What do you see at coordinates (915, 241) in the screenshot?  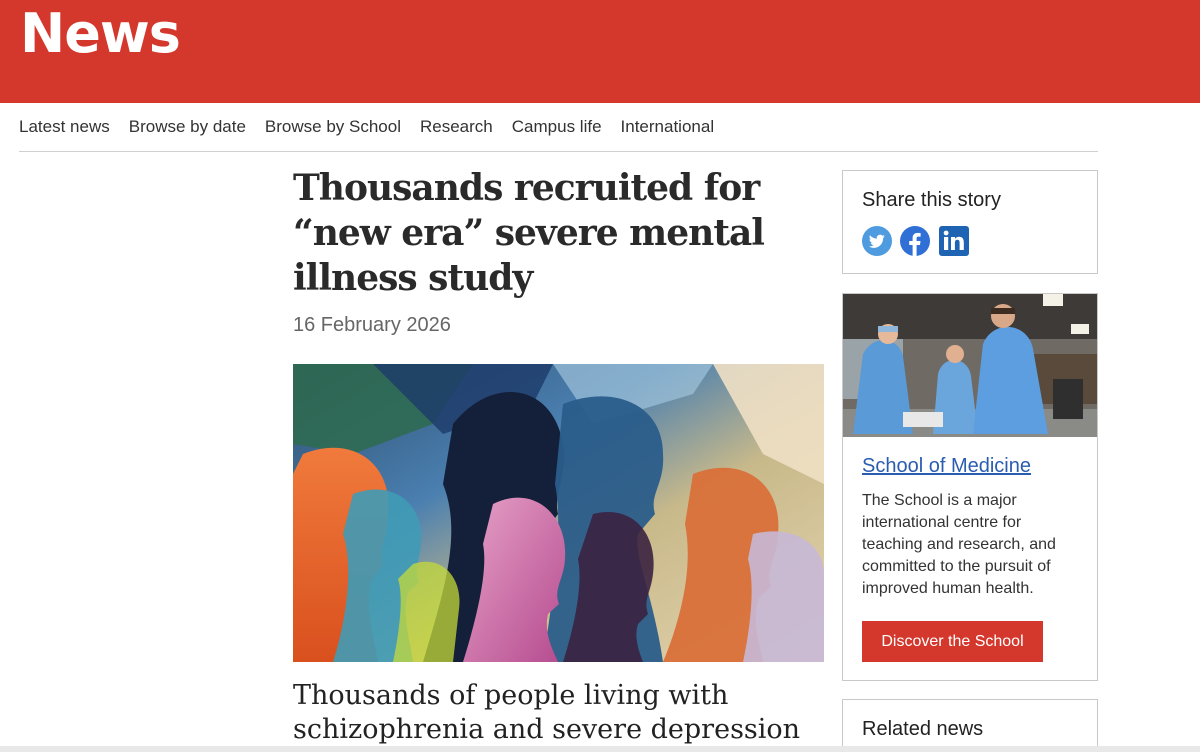 I see `facebook-icon` at bounding box center [915, 241].